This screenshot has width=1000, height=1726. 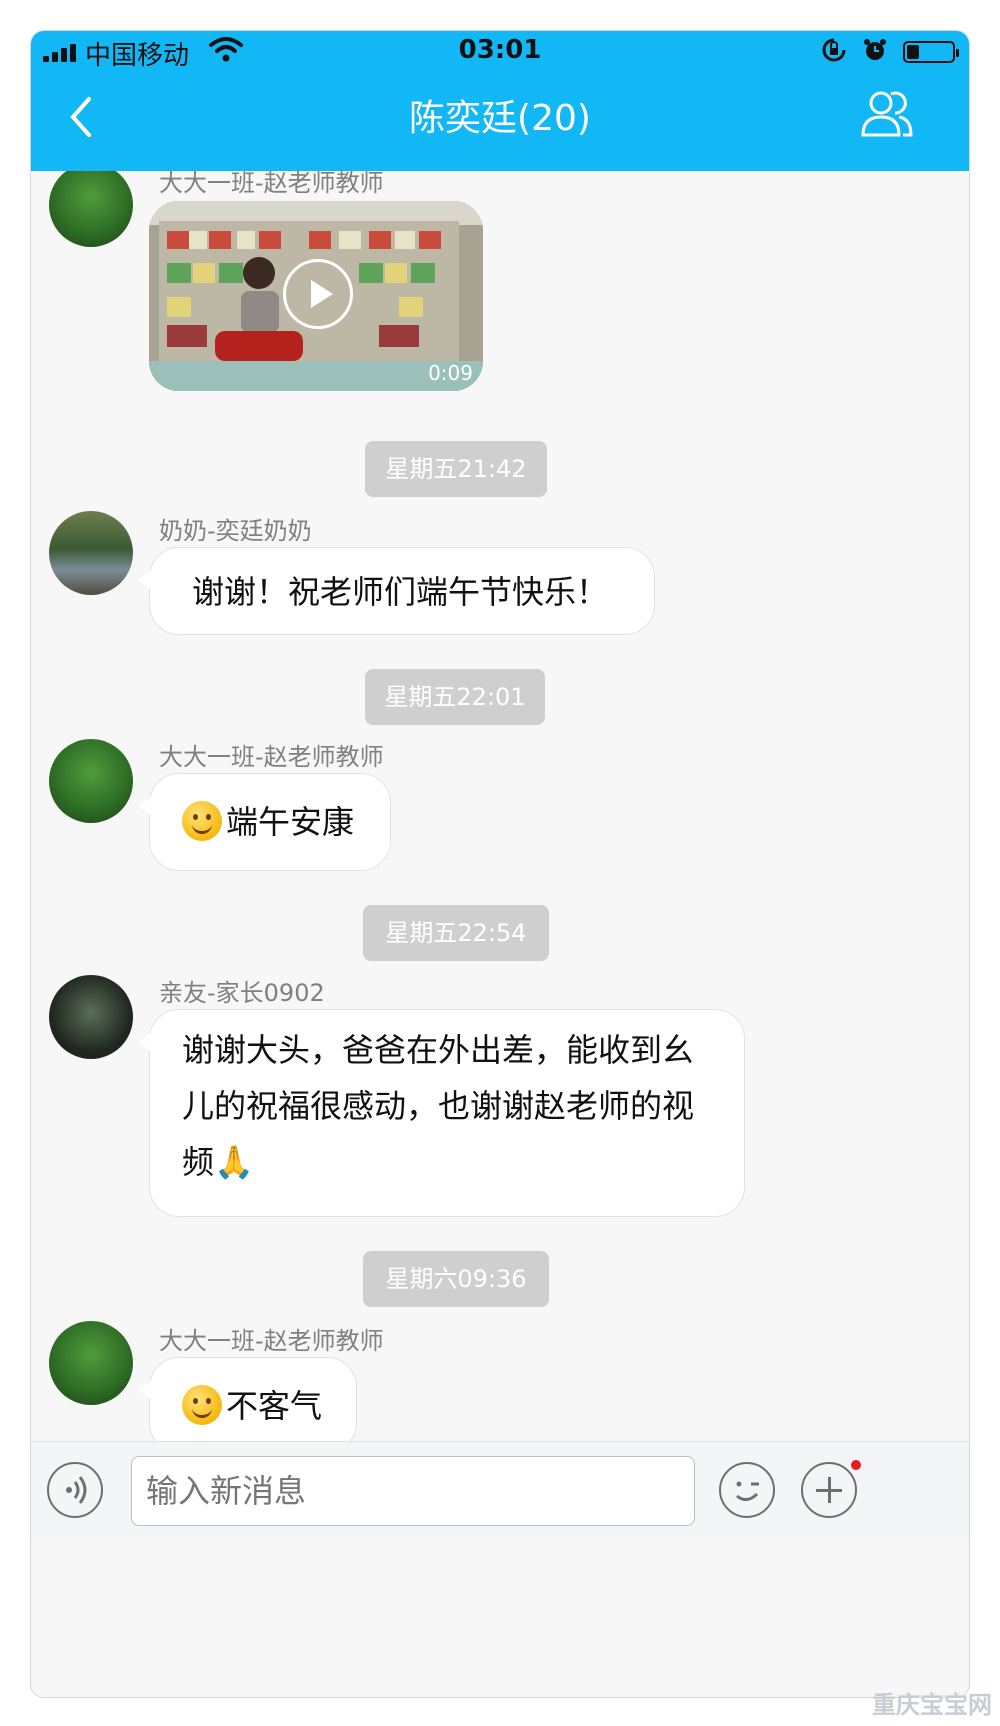 I want to click on orientation-lock-icon, so click(x=834, y=52).